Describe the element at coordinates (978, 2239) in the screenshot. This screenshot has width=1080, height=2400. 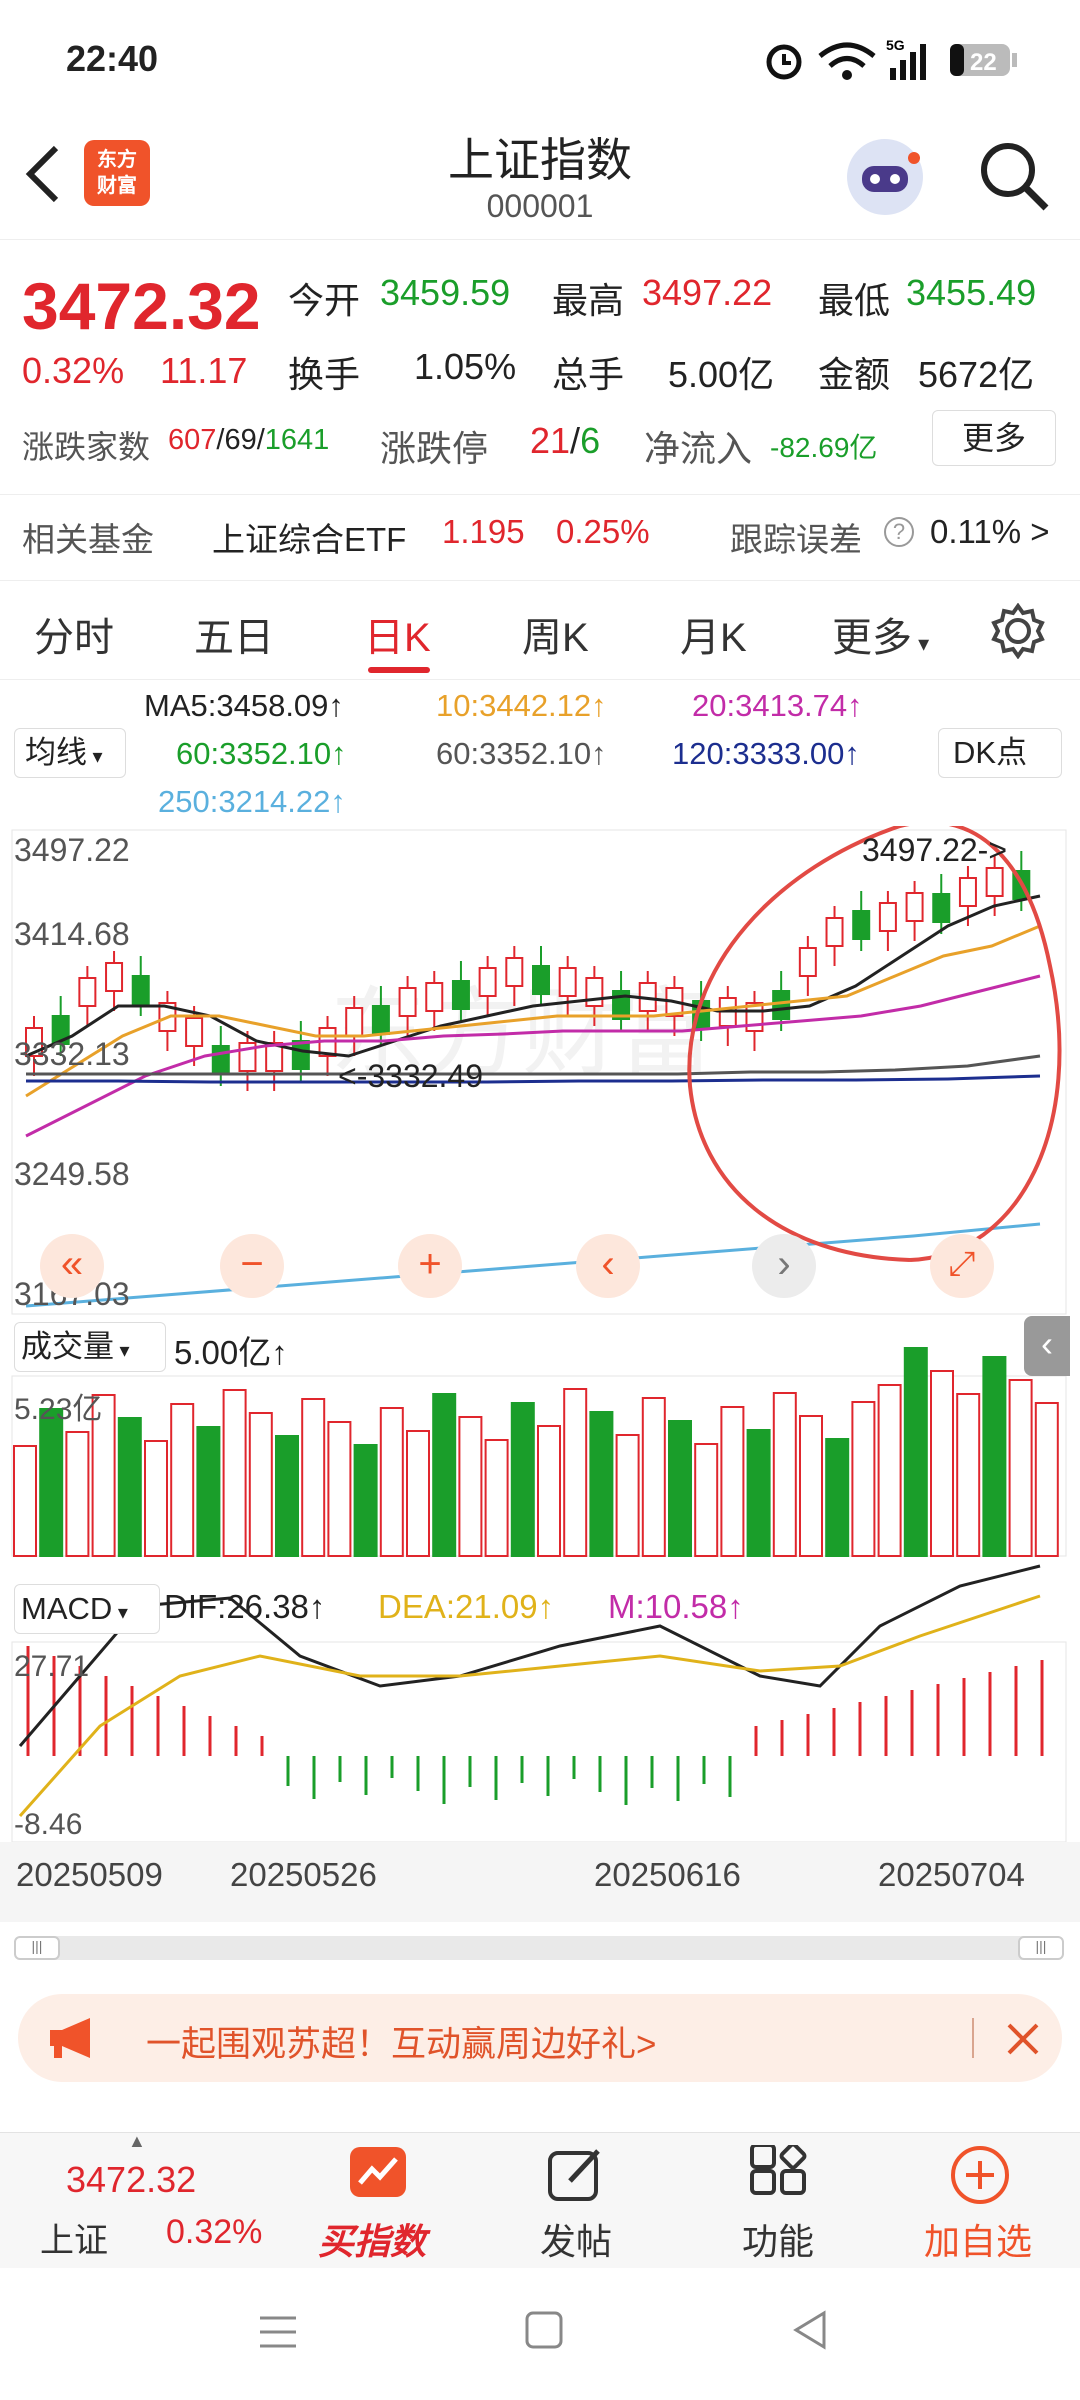
I see `add-watchlist-label: 加自选` at that location.